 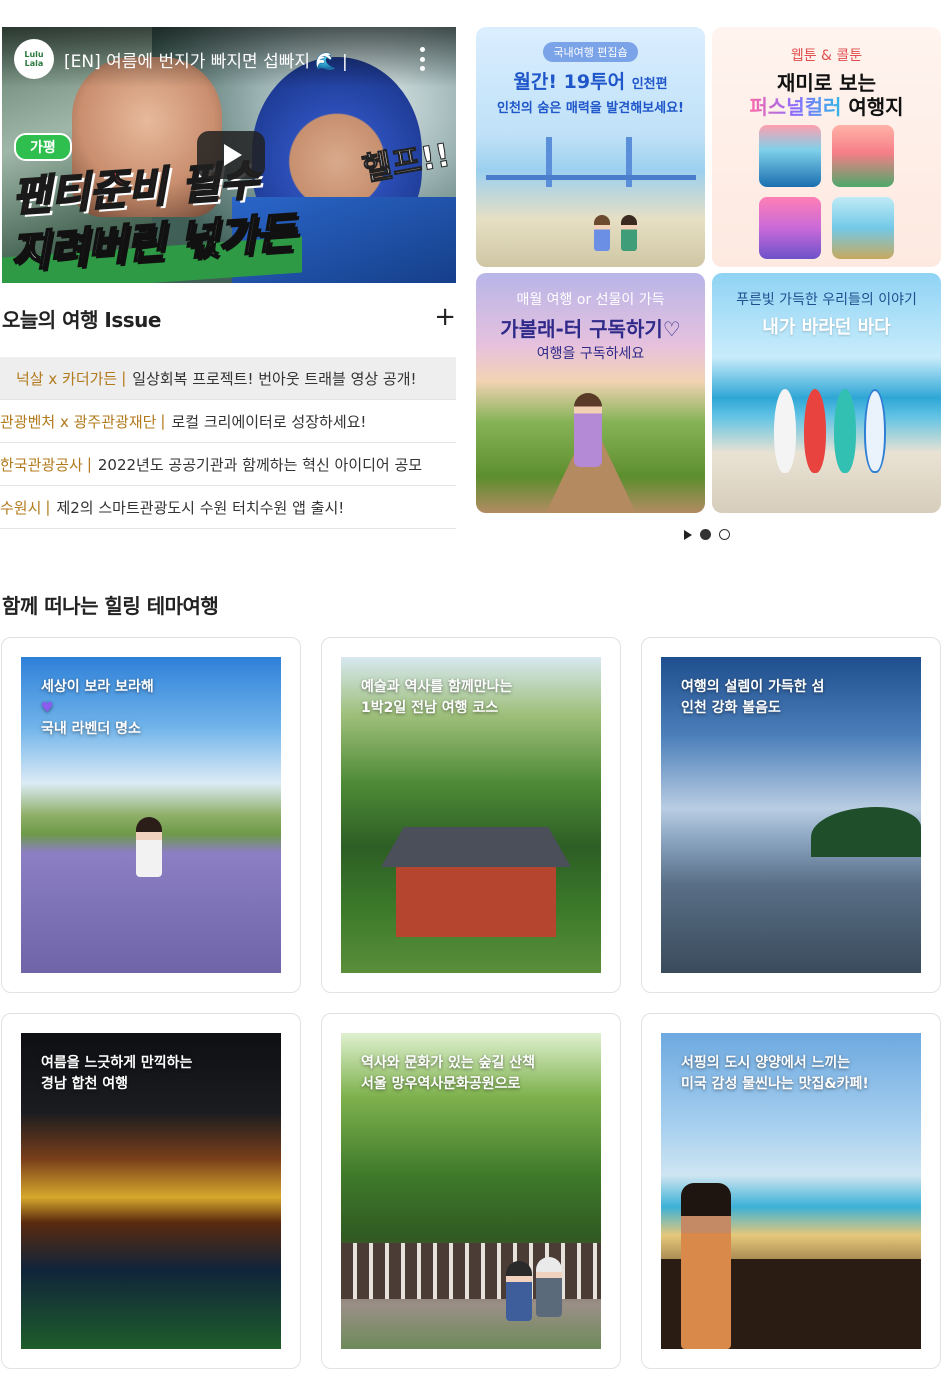 I want to click on theme-card-caption: 여행의 설렘이 가득한 섬 인천 강화 볼음도, so click(x=796, y=698).